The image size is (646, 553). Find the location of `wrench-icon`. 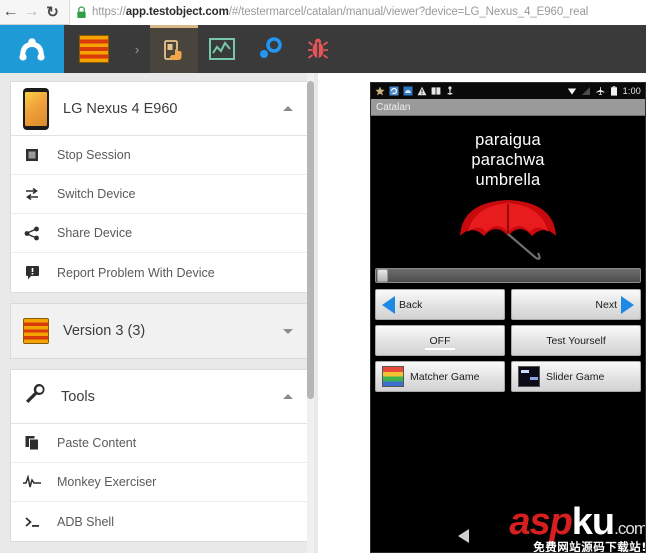

wrench-icon is located at coordinates (35, 396).